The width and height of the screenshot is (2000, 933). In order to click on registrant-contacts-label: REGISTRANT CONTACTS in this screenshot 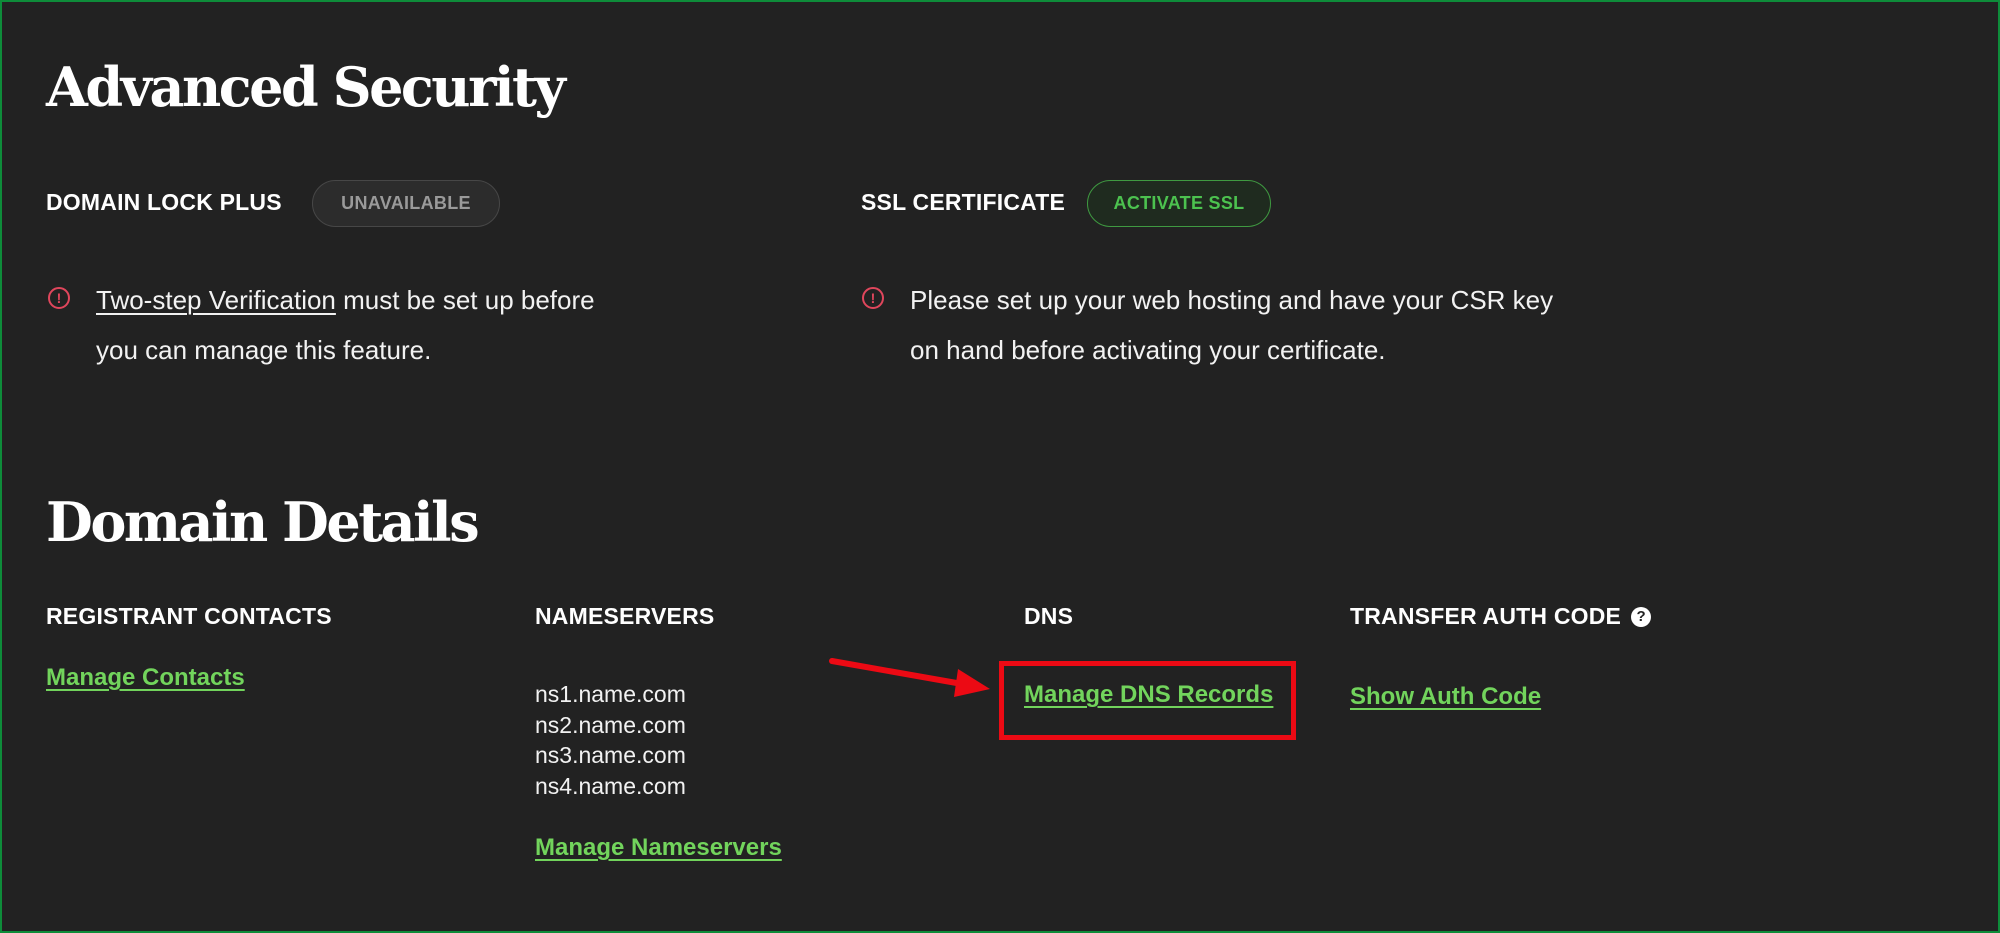, I will do `click(189, 616)`.